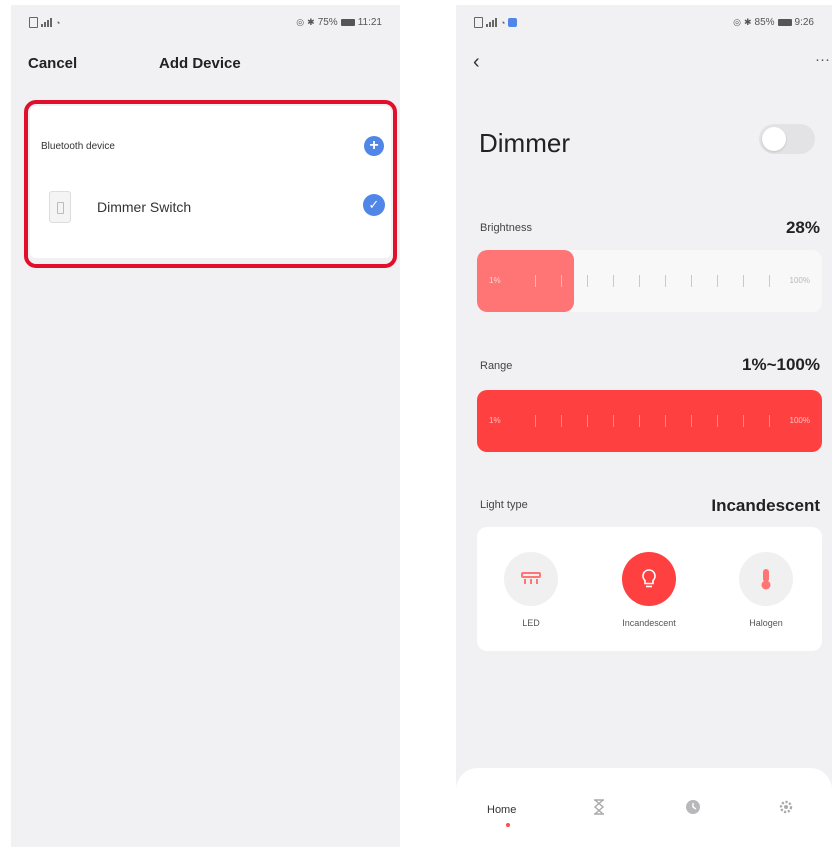  I want to click on light-option-label: Incandescent, so click(649, 623).